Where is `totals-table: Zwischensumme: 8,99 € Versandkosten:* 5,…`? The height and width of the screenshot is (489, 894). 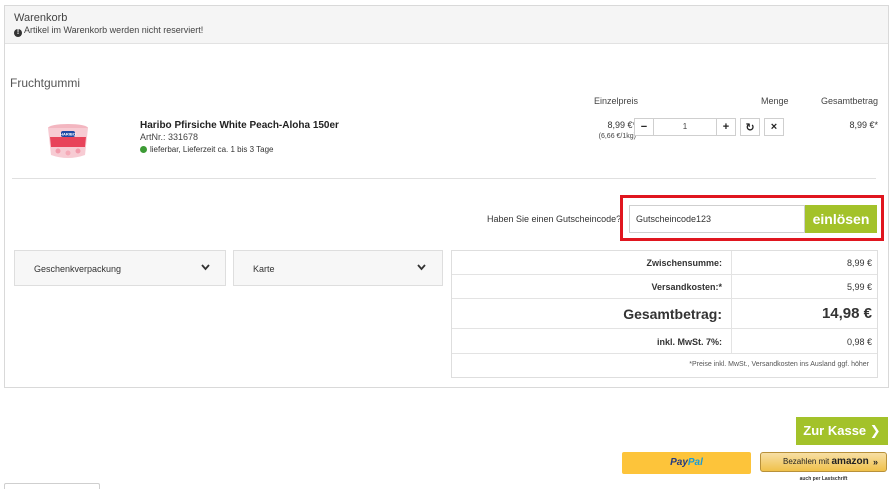 totals-table: Zwischensumme: 8,99 € Versandkosten:* 5,… is located at coordinates (664, 314).